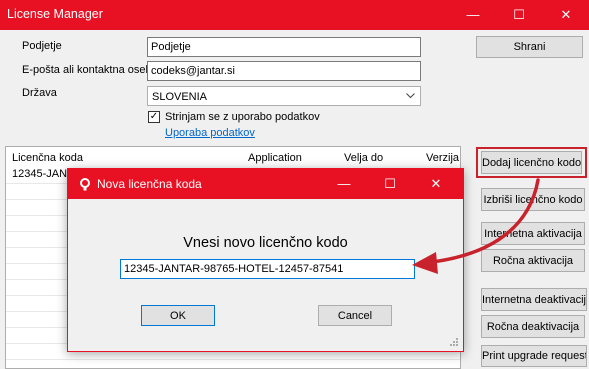 Image resolution: width=589 pixels, height=369 pixels. I want to click on internet-activation-button: Internetna aktivacija, so click(533, 233).